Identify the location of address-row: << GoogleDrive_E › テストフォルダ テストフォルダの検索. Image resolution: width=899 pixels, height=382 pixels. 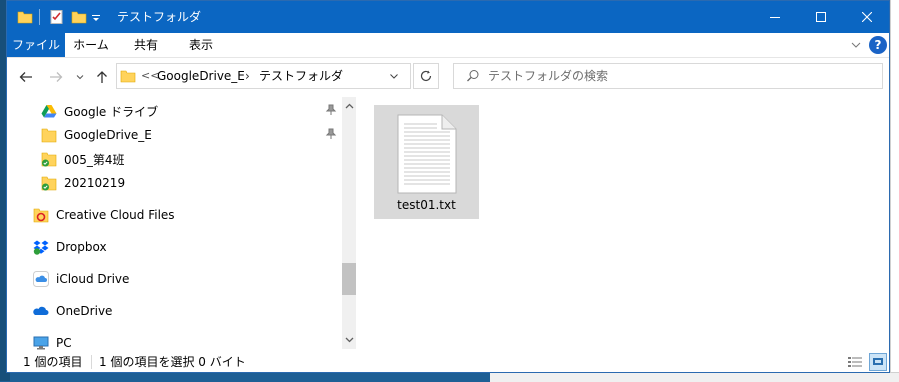
(448, 77).